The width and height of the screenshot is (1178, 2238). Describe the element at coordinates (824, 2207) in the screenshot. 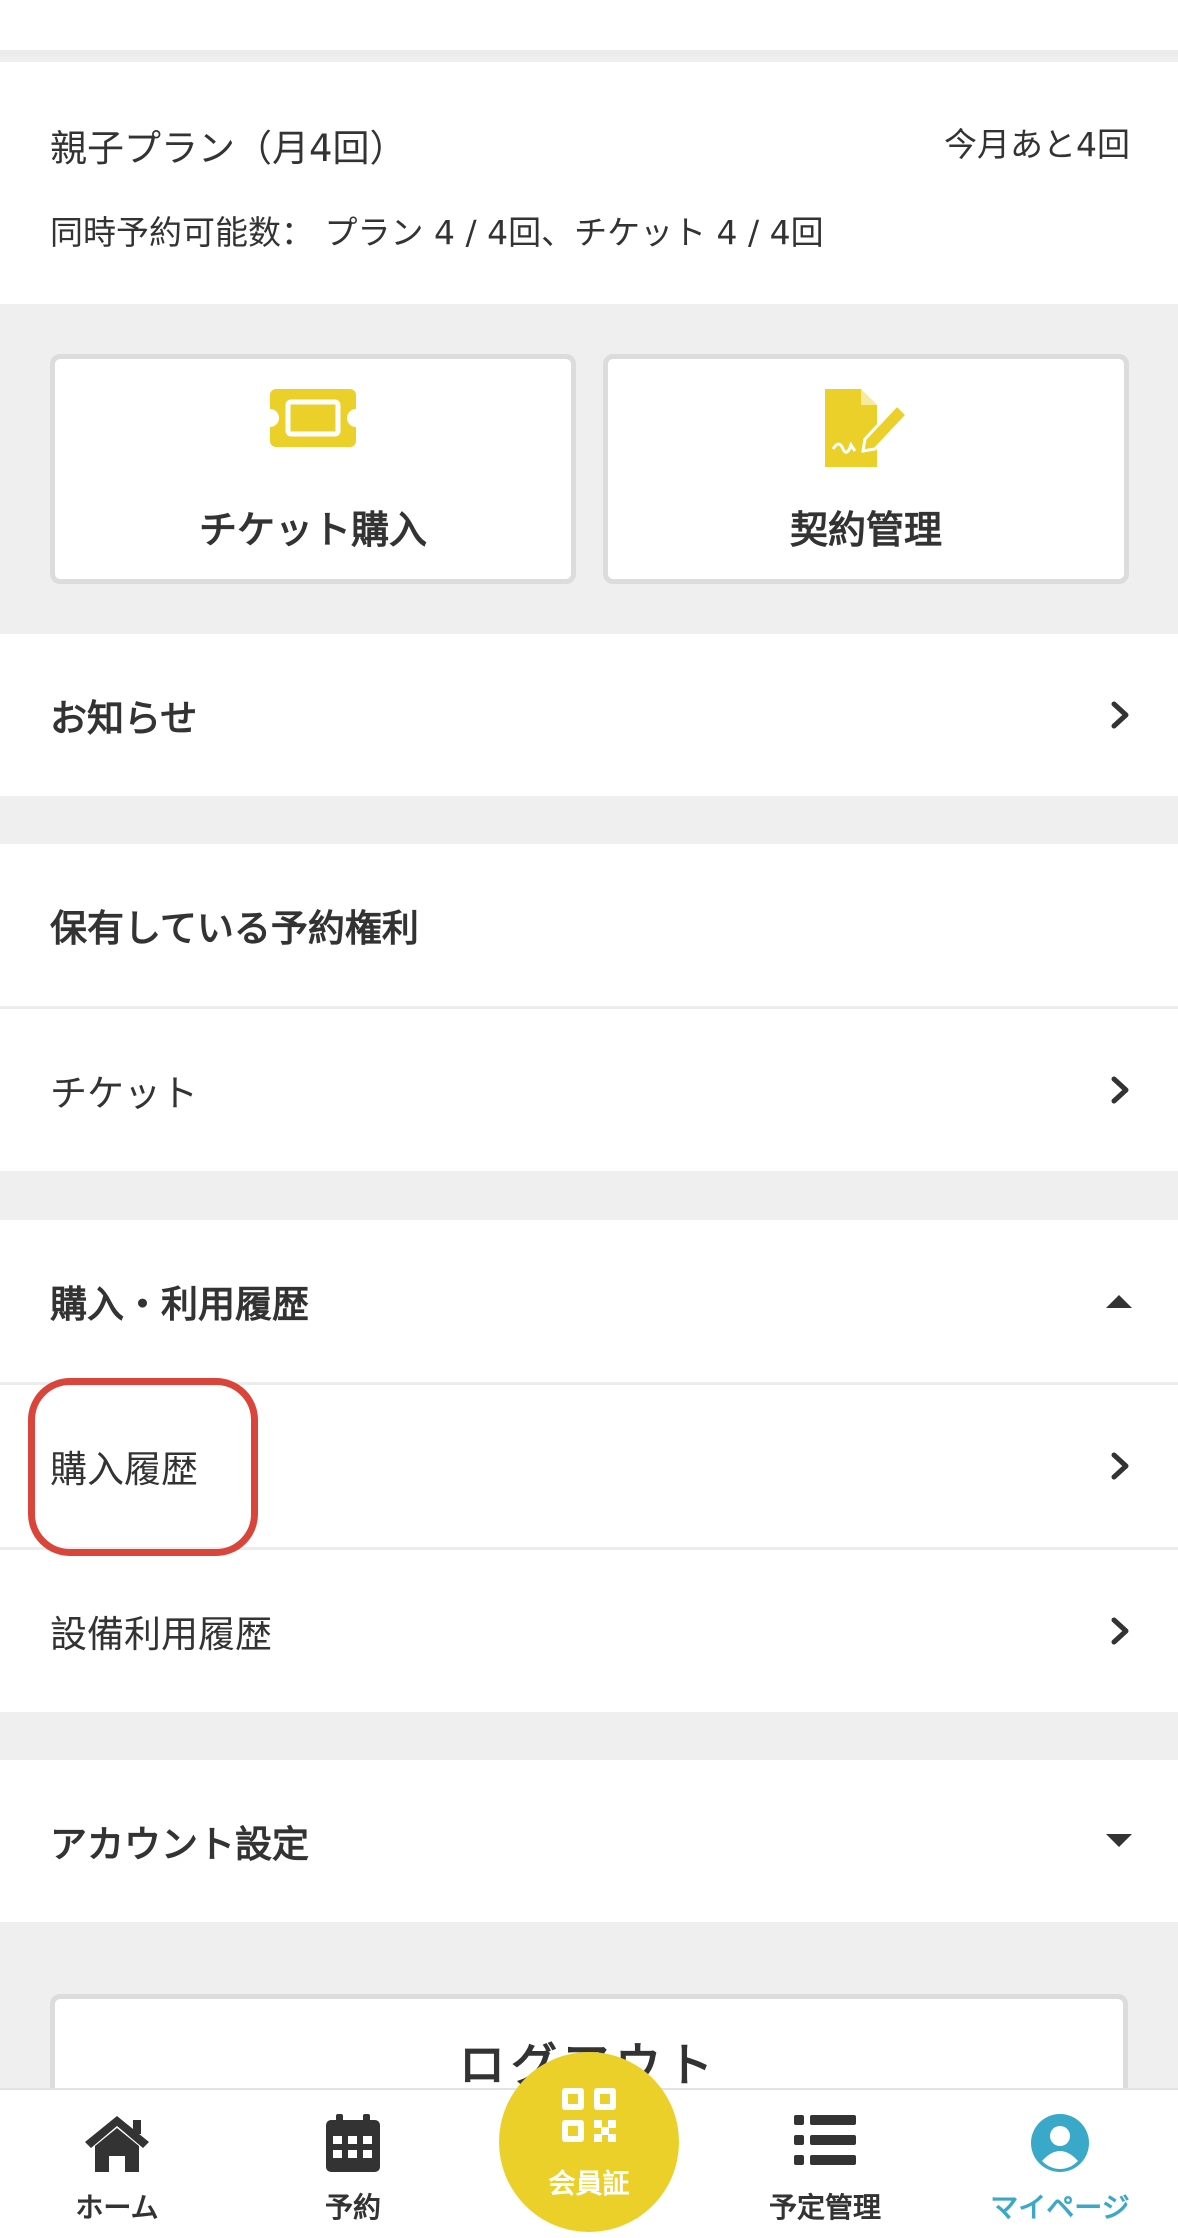

I see `tab-schedule-label: 予定管理` at that location.